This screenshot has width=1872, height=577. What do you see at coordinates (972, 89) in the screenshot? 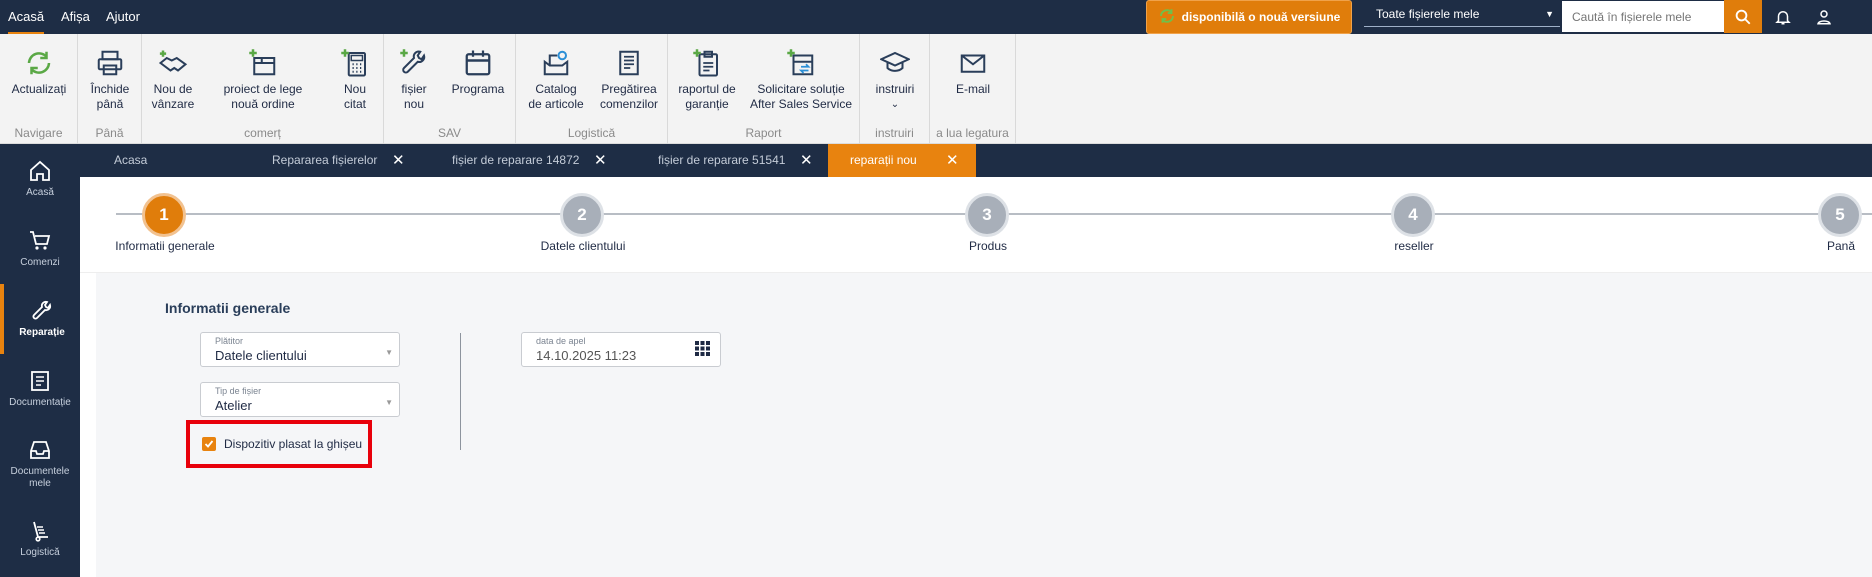
I see `email-label: E-mail` at bounding box center [972, 89].